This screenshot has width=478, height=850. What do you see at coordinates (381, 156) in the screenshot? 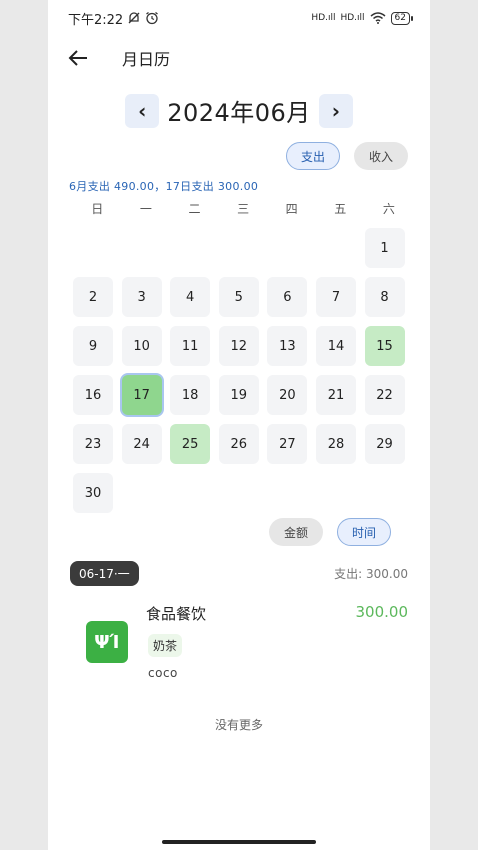
I see `income-toggle: 收入` at bounding box center [381, 156].